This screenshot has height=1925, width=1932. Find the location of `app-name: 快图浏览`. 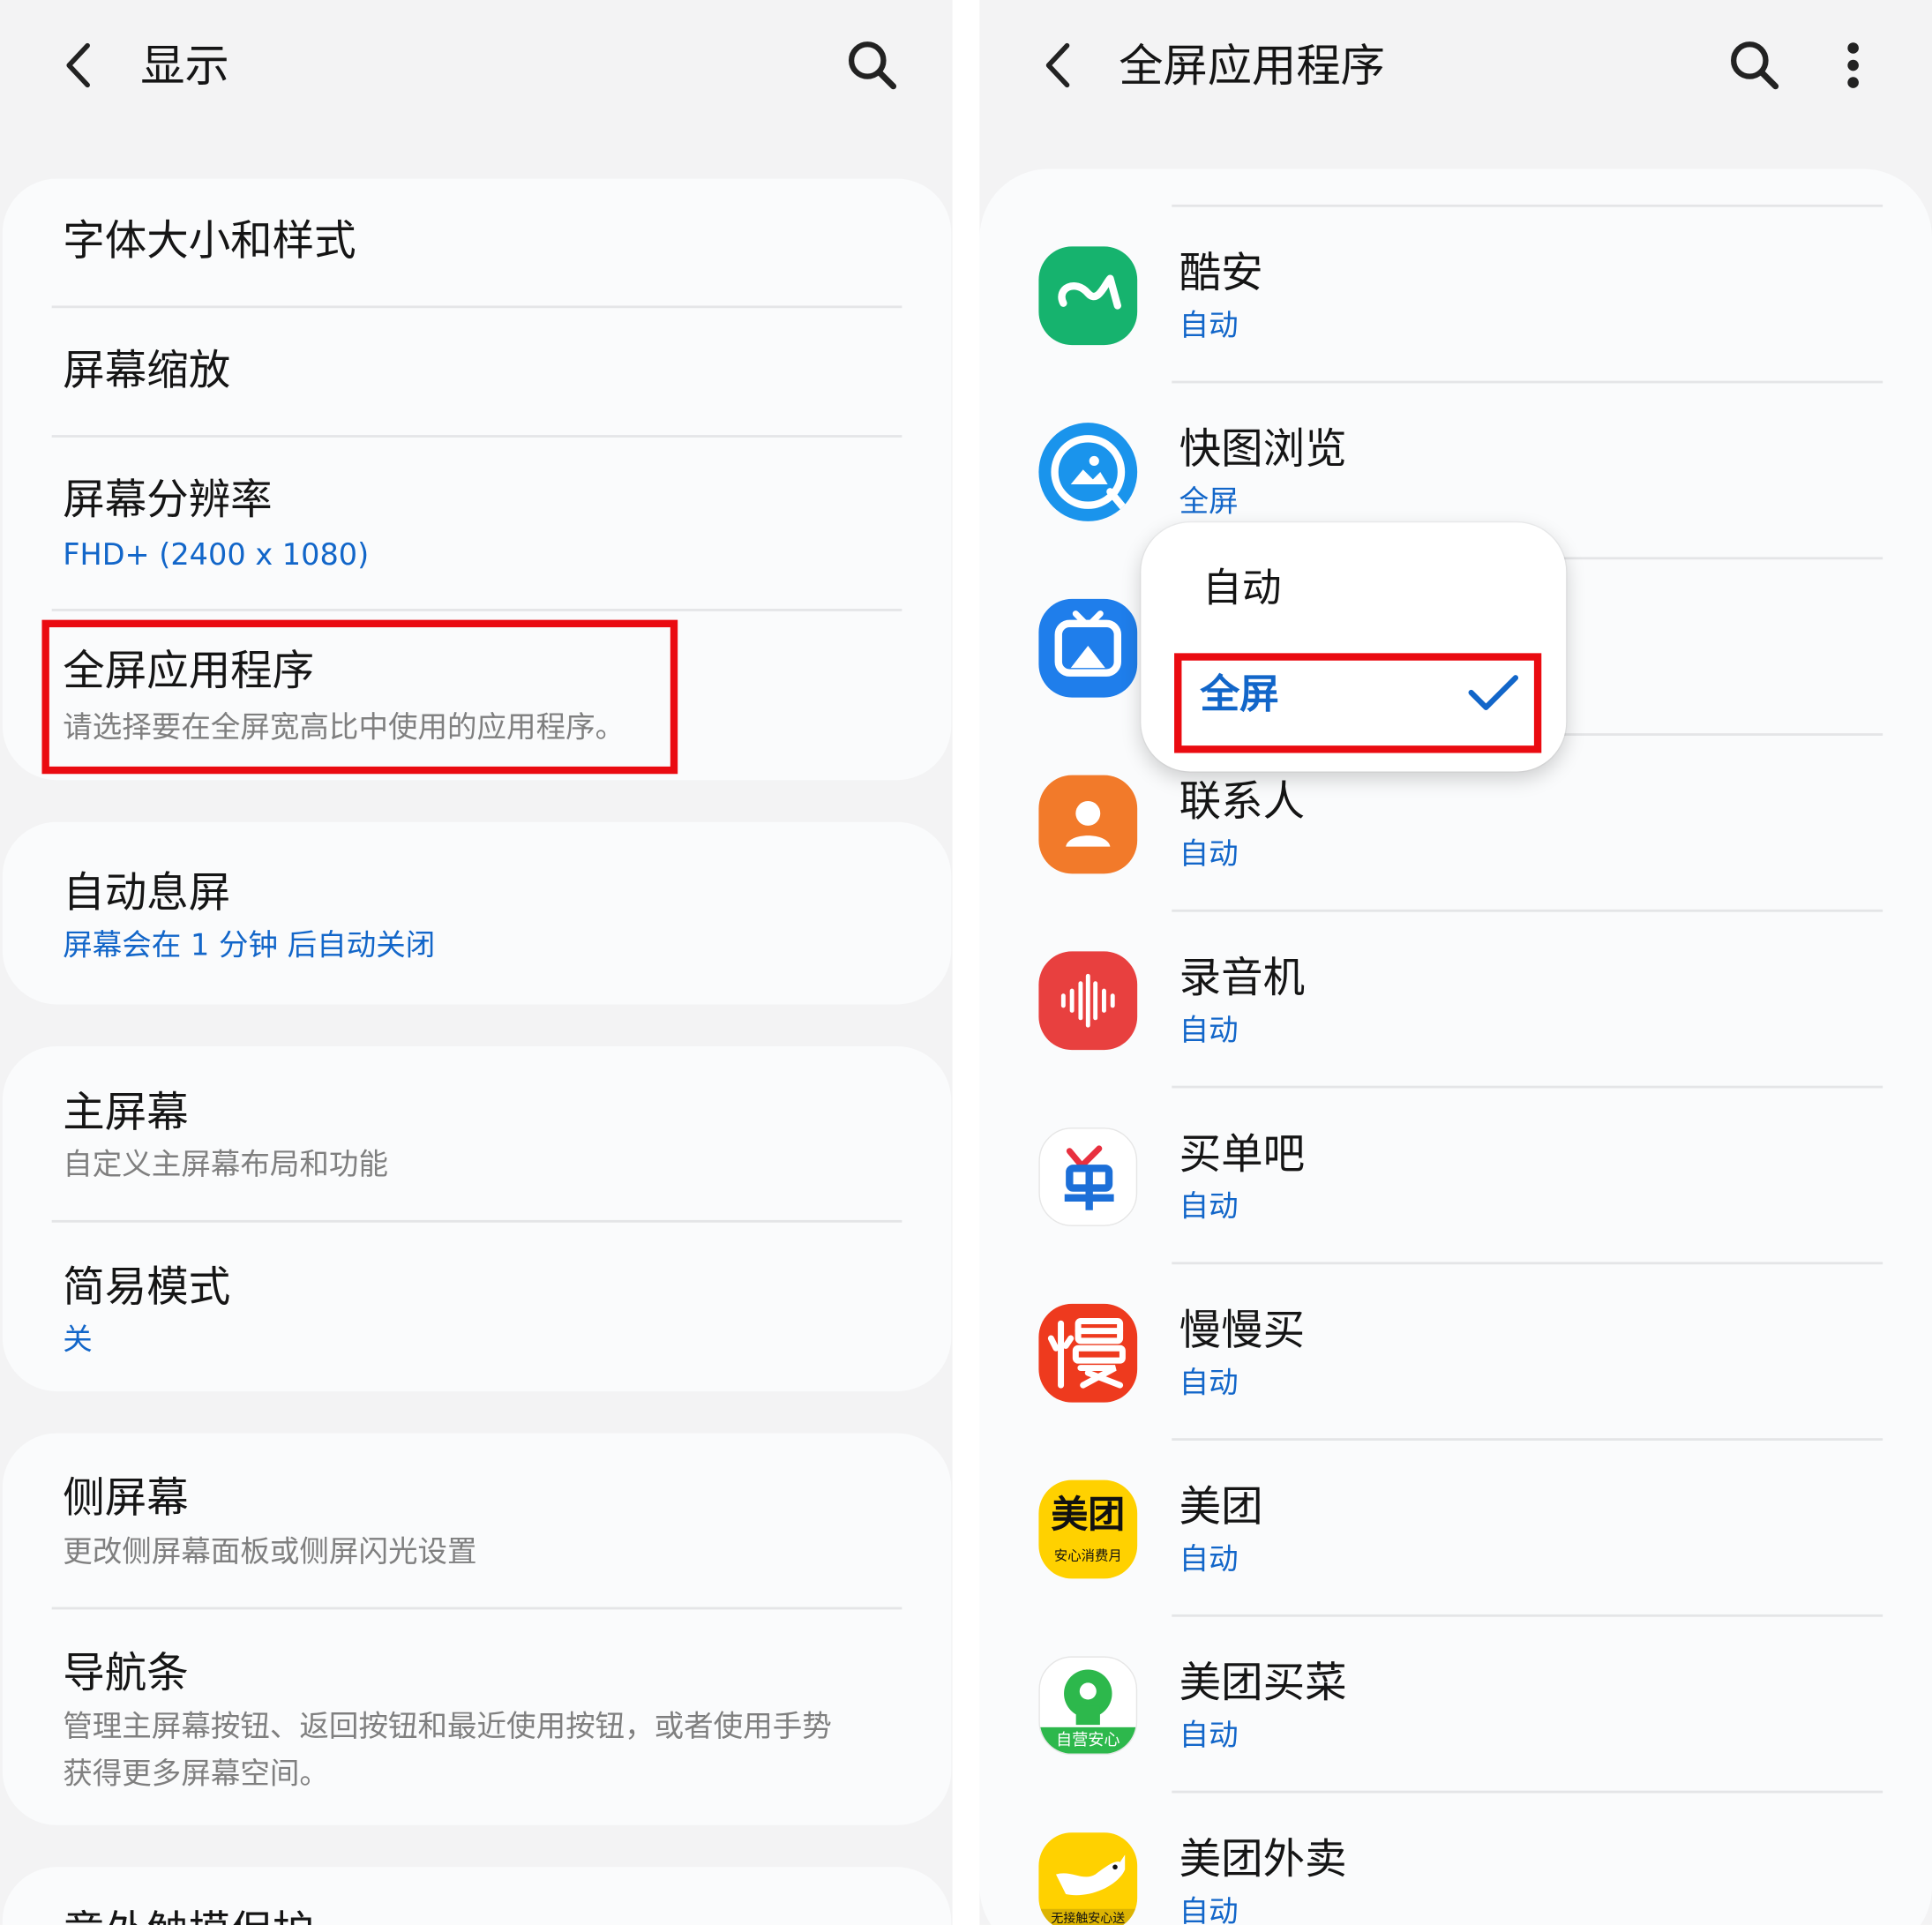

app-name: 快图浏览 is located at coordinates (1263, 449).